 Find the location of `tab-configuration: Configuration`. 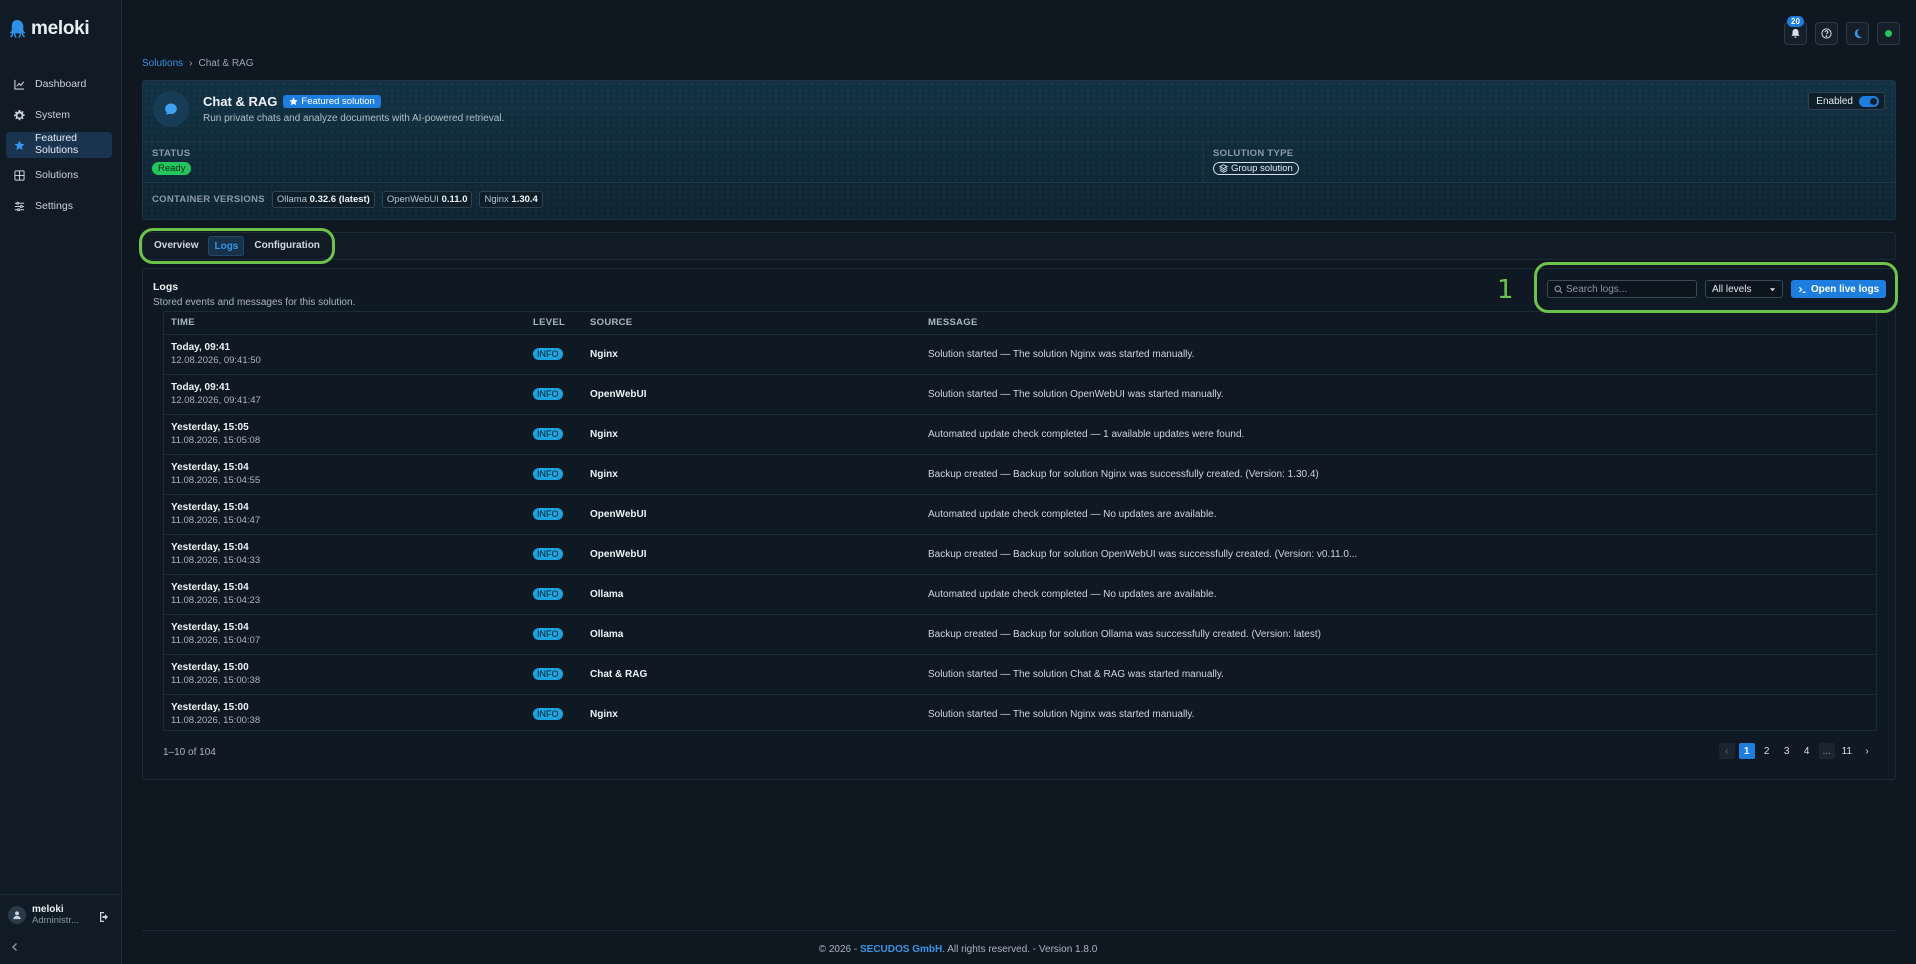

tab-configuration: Configuration is located at coordinates (287, 246).